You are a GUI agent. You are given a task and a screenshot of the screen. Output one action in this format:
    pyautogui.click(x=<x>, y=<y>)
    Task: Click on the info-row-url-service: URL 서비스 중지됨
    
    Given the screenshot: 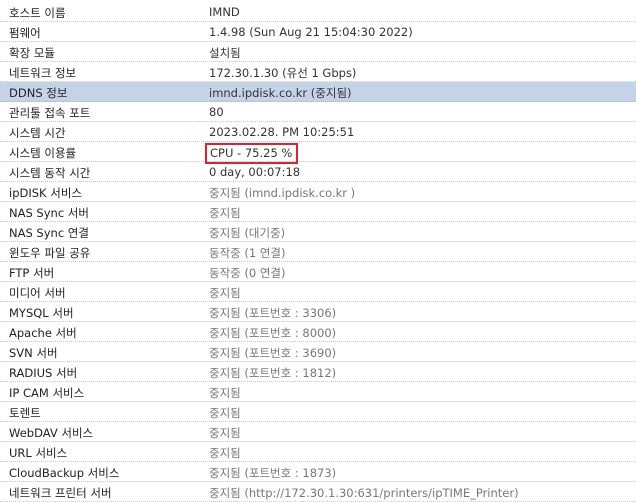 What is the action you would take?
    pyautogui.click(x=318, y=452)
    